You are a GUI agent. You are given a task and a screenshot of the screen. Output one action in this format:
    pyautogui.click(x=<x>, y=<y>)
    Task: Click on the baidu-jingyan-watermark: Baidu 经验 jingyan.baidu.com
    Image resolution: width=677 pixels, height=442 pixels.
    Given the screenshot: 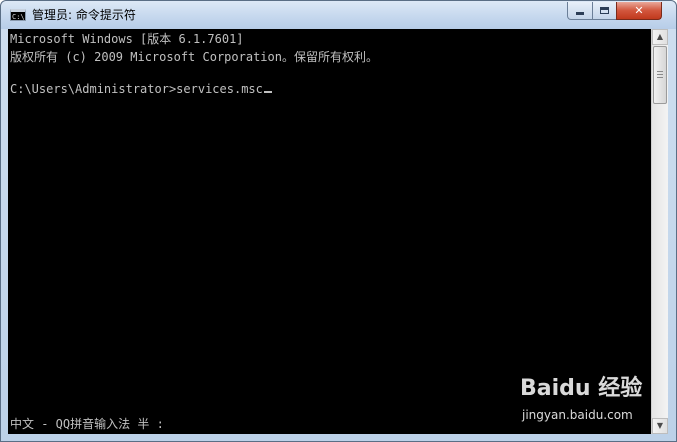 What is the action you would take?
    pyautogui.click(x=585, y=400)
    